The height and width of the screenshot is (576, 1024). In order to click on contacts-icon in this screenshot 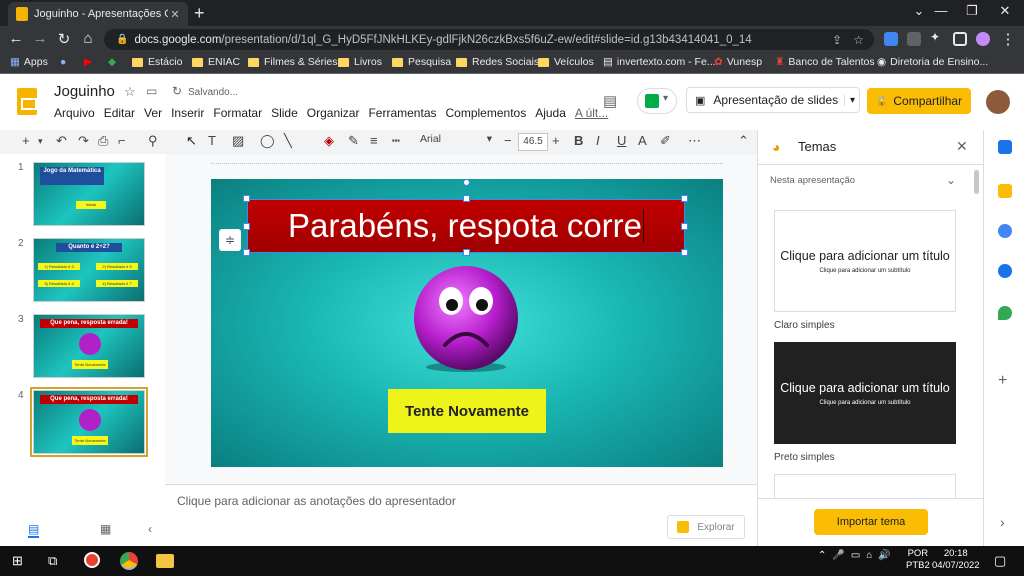, I will do `click(1005, 271)`.